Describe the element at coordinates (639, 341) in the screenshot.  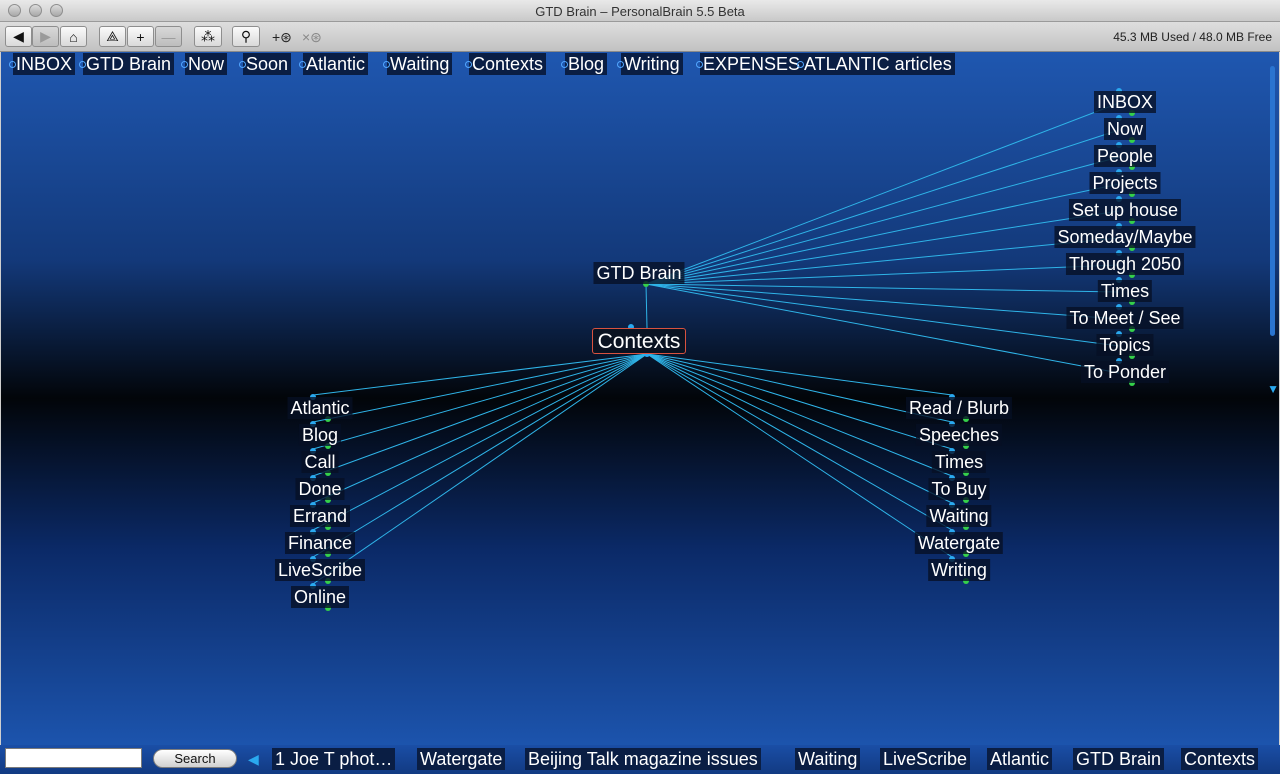
I see `active-thought: Contexts` at that location.